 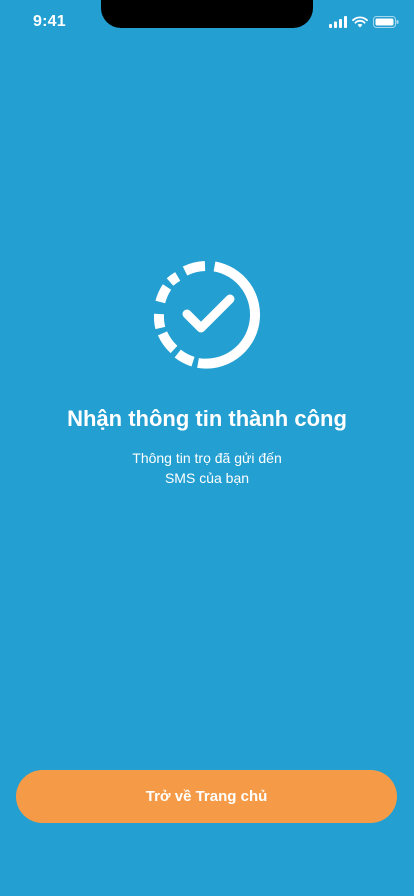 I want to click on subtitle-line-1: Thông tin trọ đã gửi đến, so click(x=207, y=458).